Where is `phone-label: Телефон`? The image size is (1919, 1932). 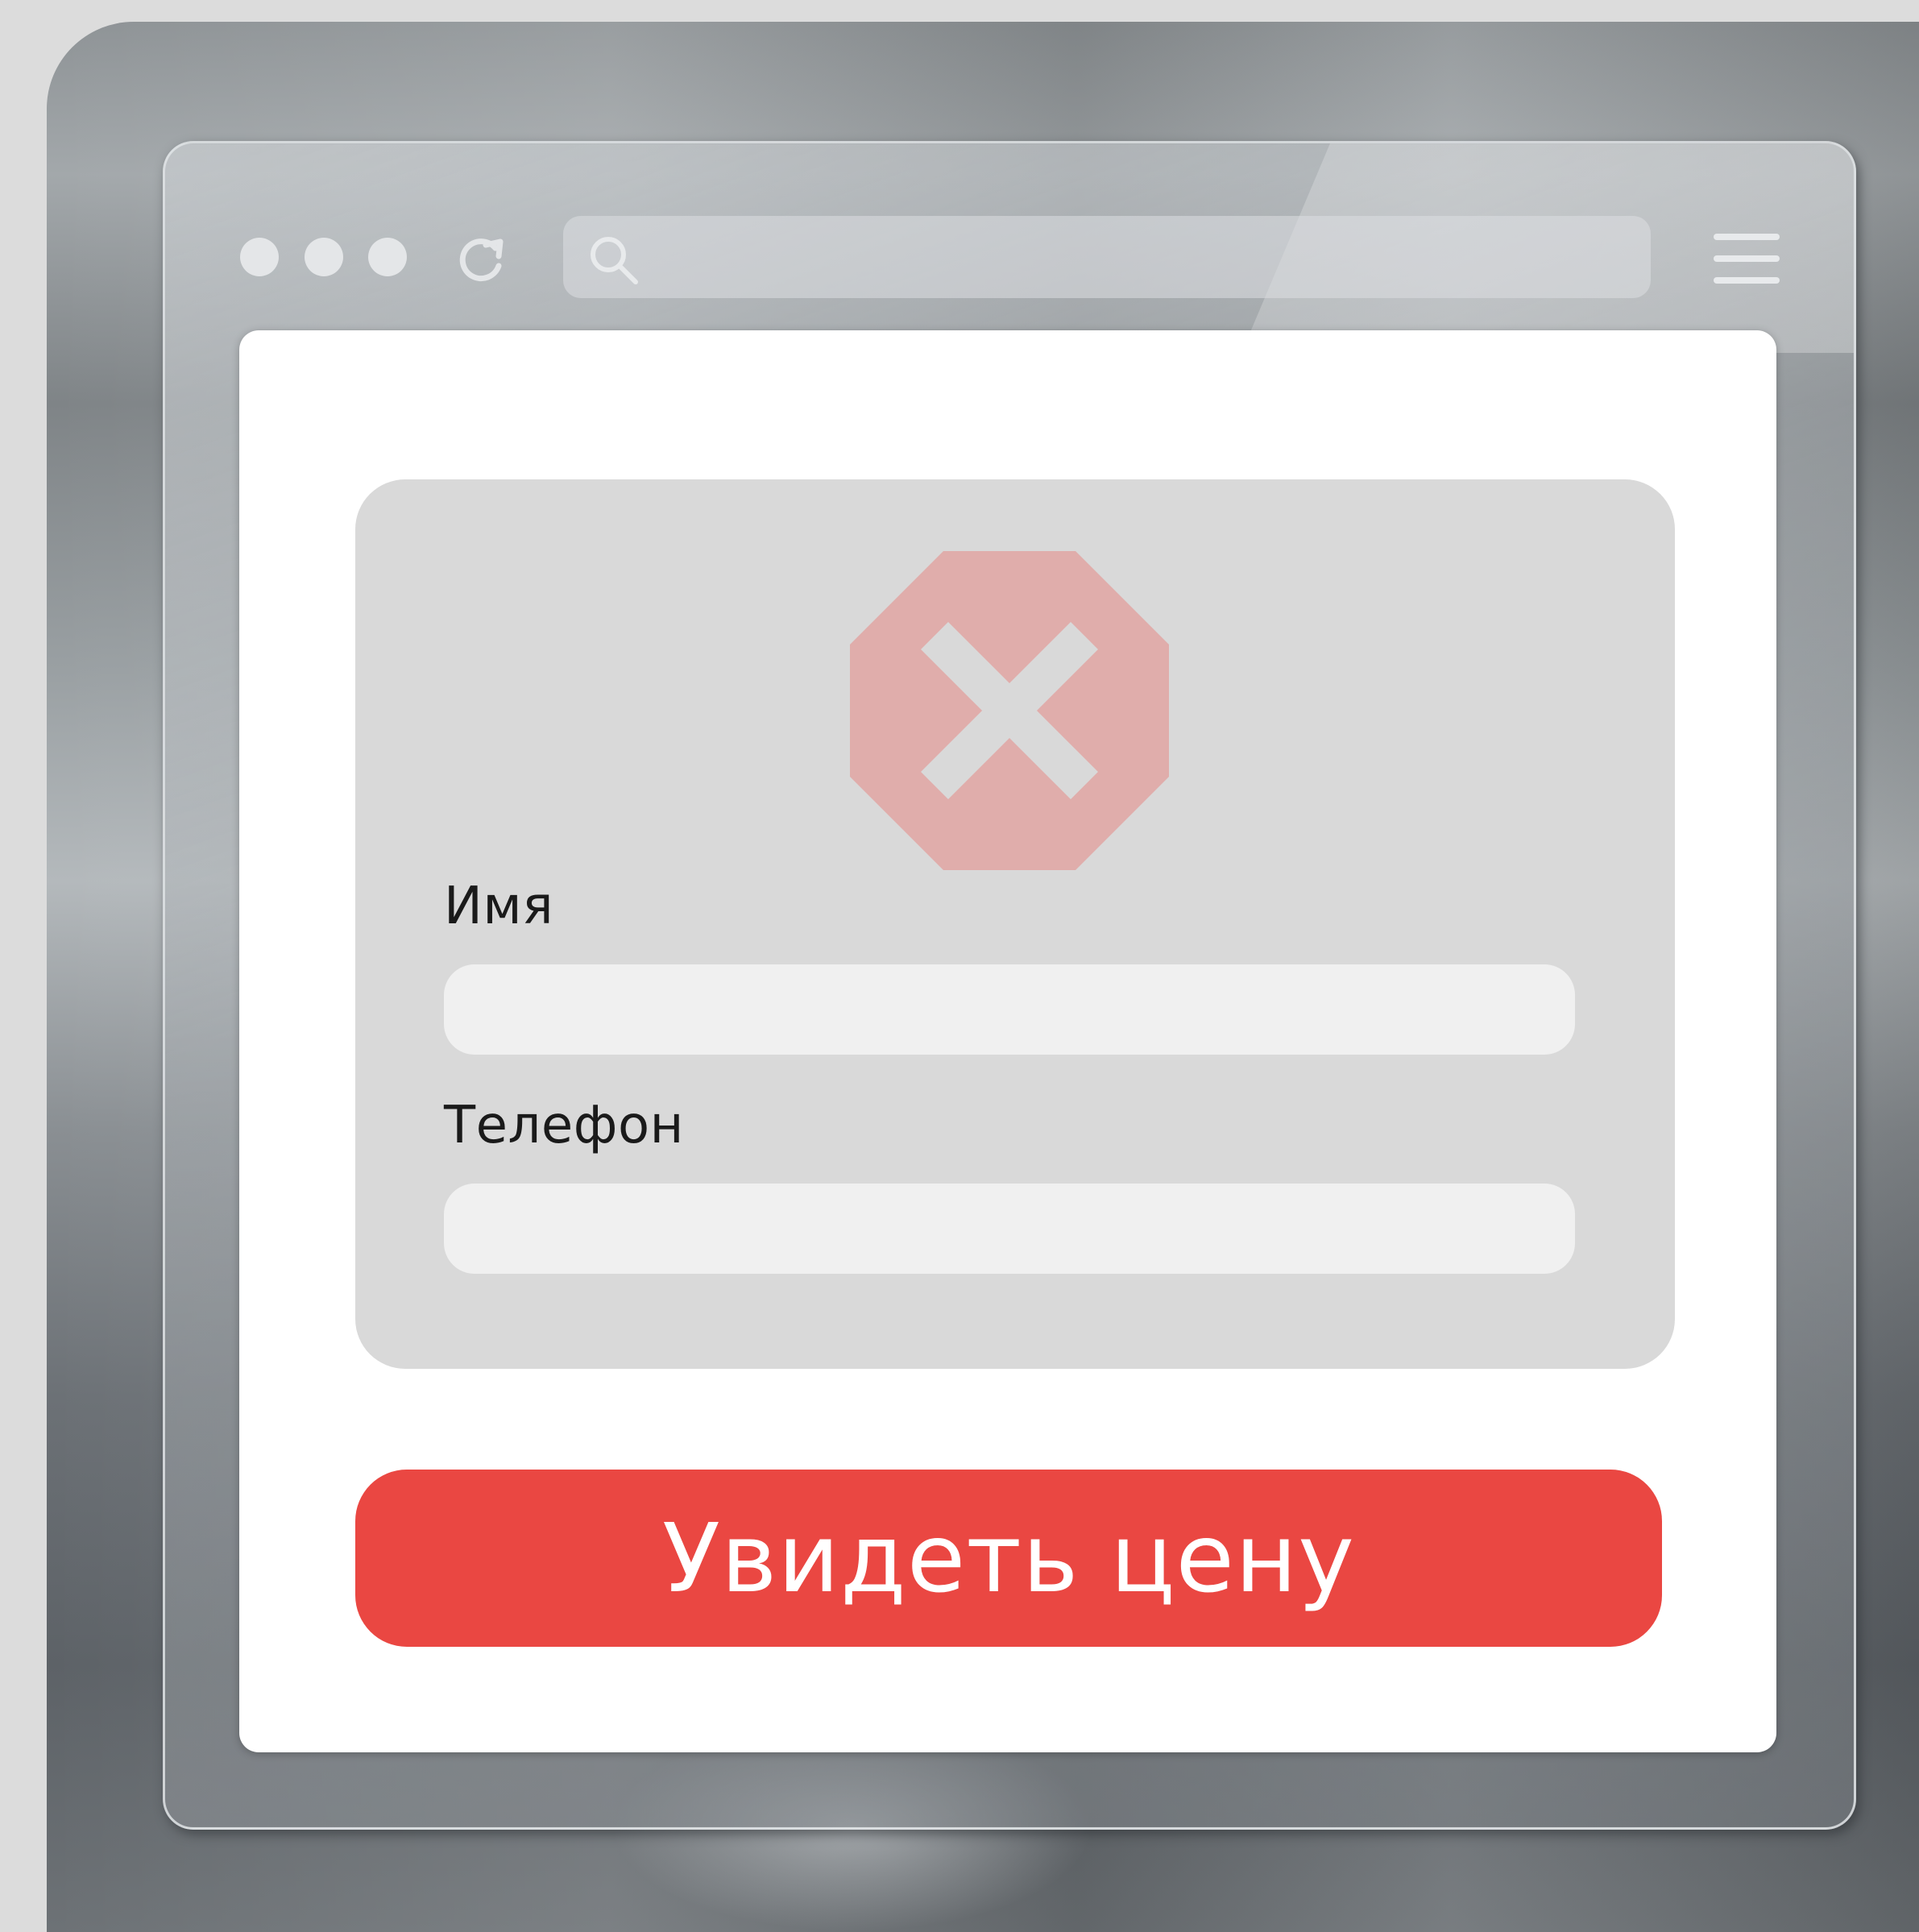 phone-label: Телефон is located at coordinates (564, 1125).